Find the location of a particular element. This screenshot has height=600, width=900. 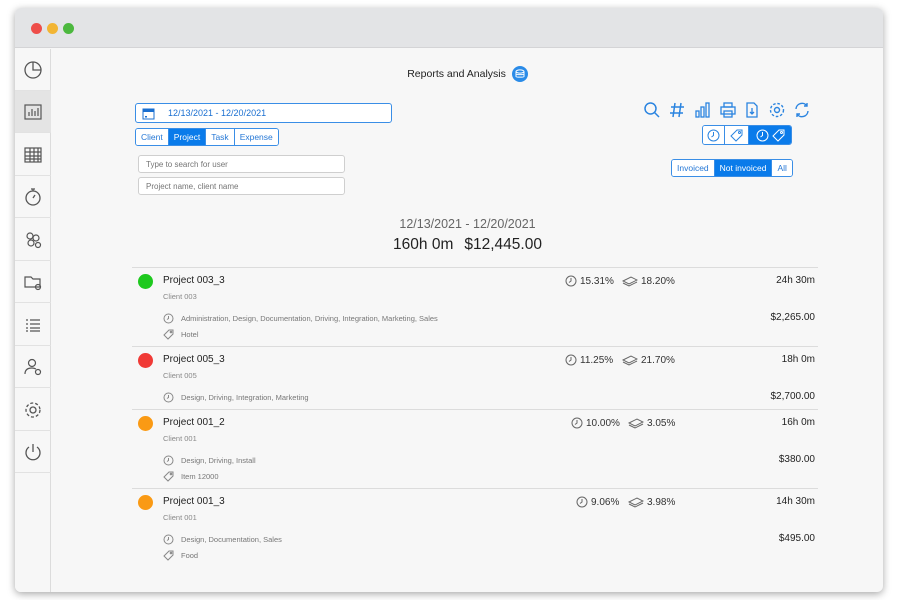

chart-button is located at coordinates (703, 110).